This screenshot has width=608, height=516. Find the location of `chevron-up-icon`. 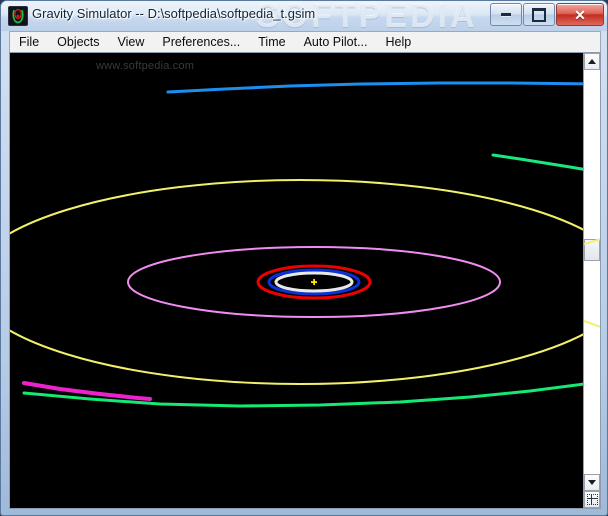

chevron-up-icon is located at coordinates (592, 61).